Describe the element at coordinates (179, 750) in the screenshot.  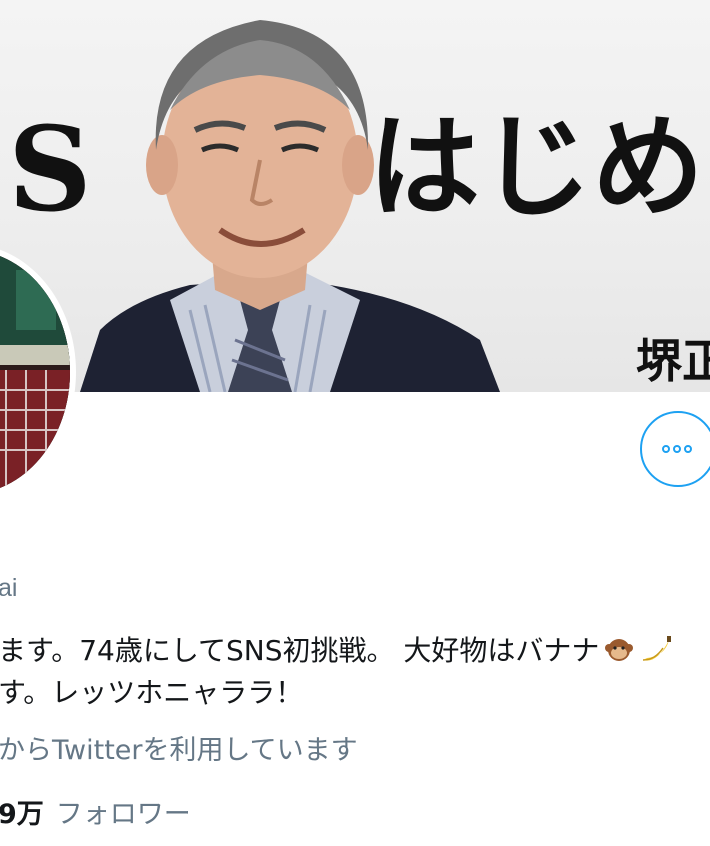
I see `profile-joined-date: からTwitterを利用しています` at that location.